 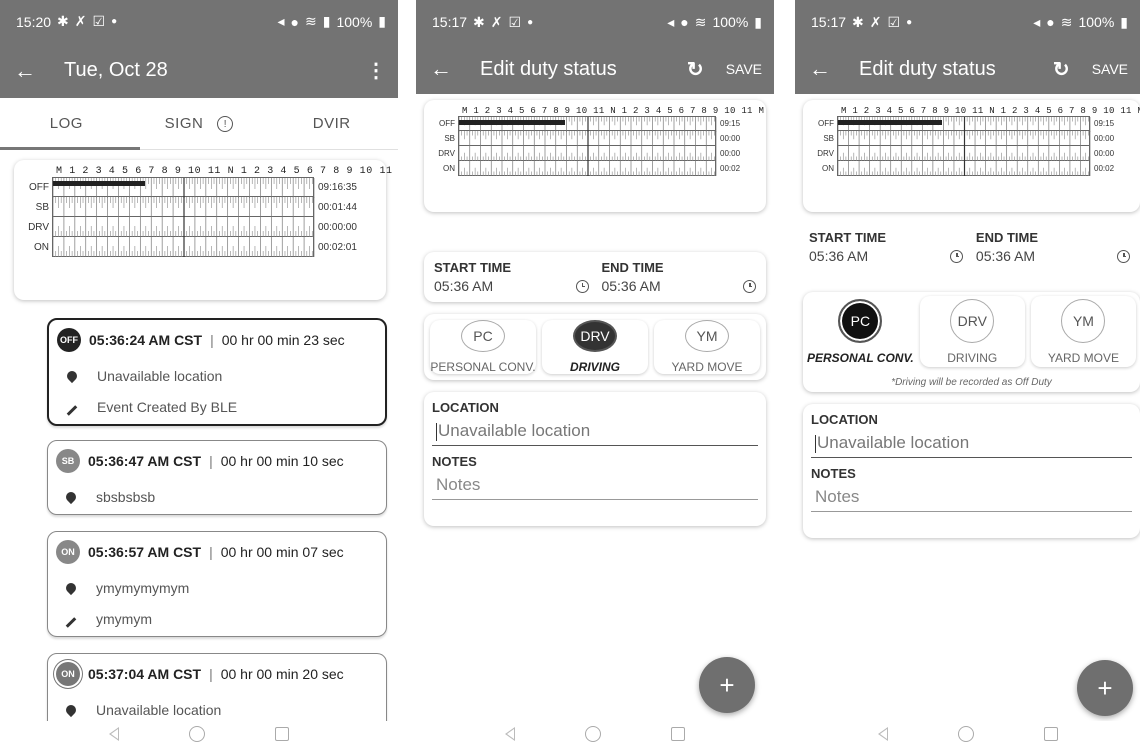 I want to click on grid-row-total: 00:02:01, so click(x=337, y=247).